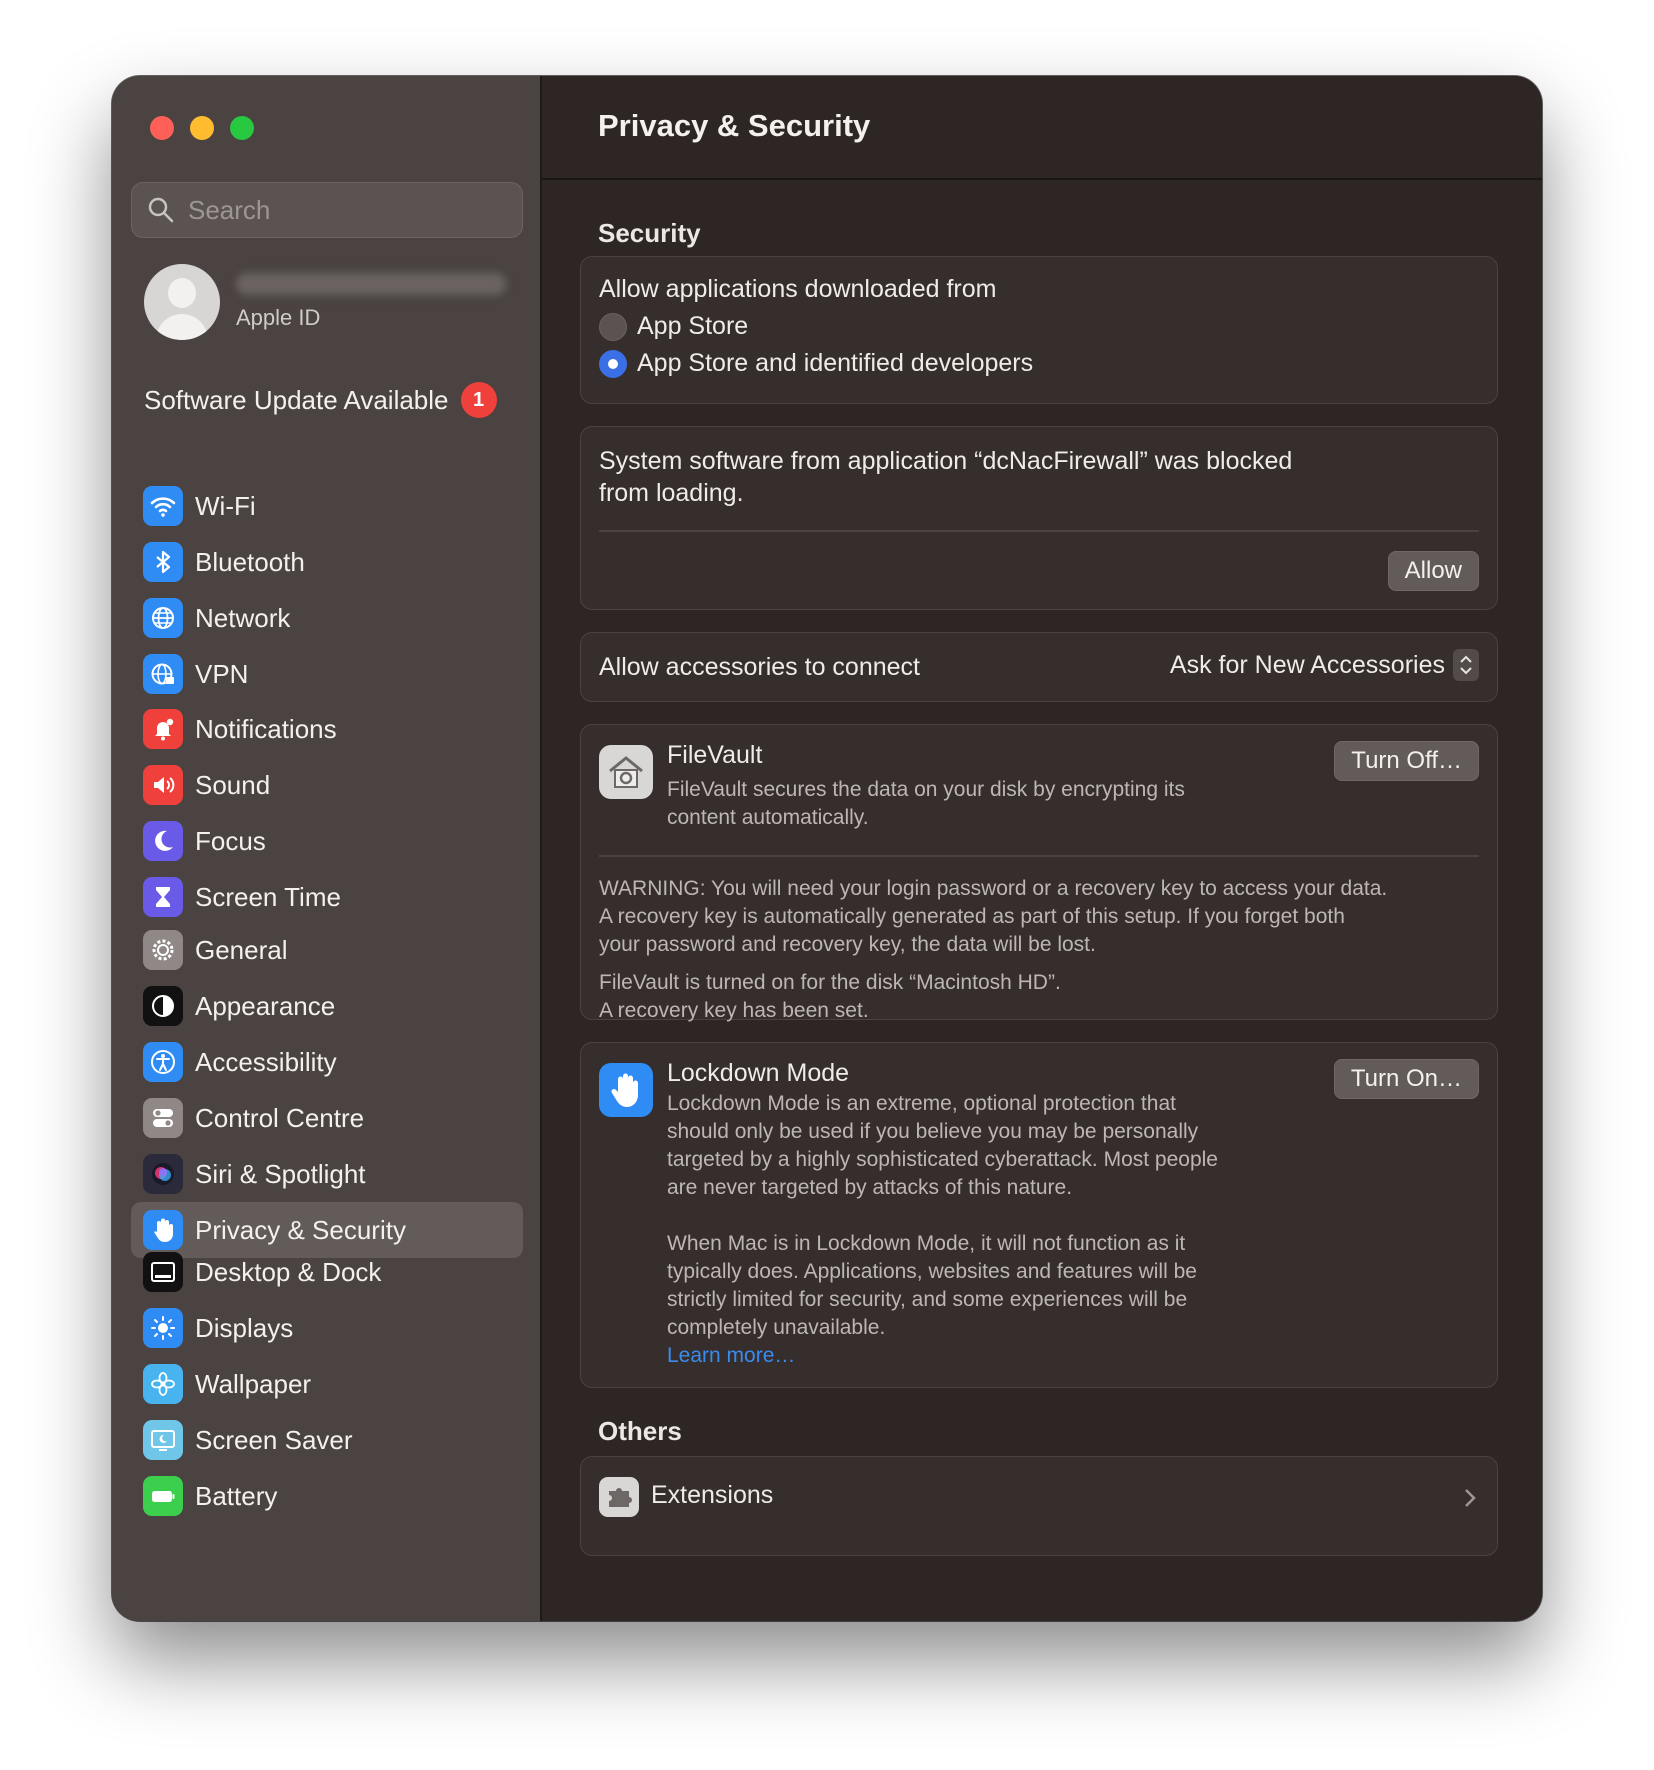 The image size is (1654, 1770). Describe the element at coordinates (280, 1117) in the screenshot. I see `sidebar-item-label: Control Centre` at that location.